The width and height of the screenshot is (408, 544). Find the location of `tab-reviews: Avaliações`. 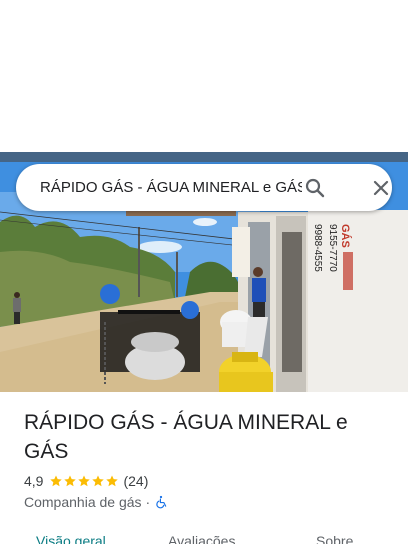

tab-reviews: Avaliações is located at coordinates (201, 538).